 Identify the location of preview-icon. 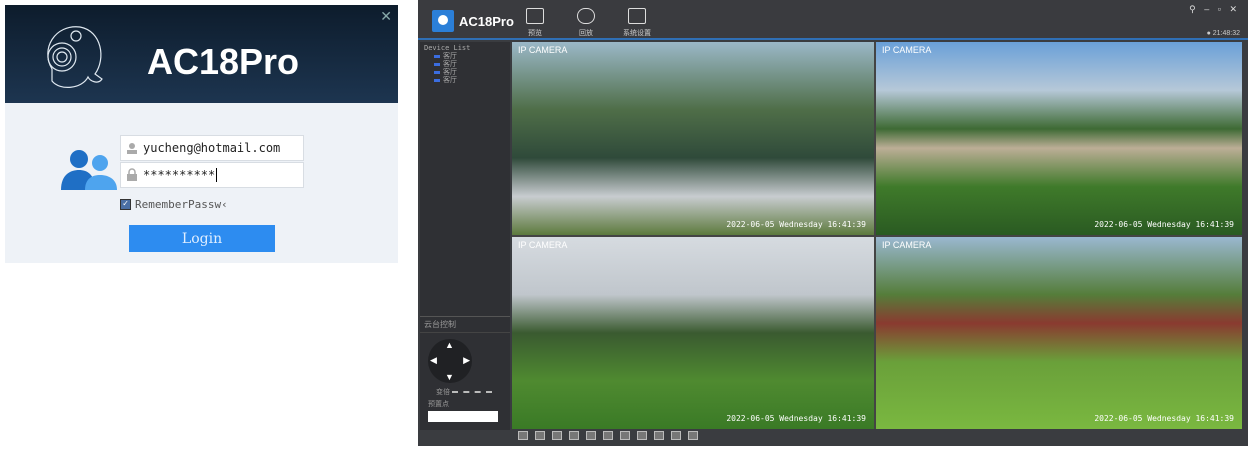
(535, 16).